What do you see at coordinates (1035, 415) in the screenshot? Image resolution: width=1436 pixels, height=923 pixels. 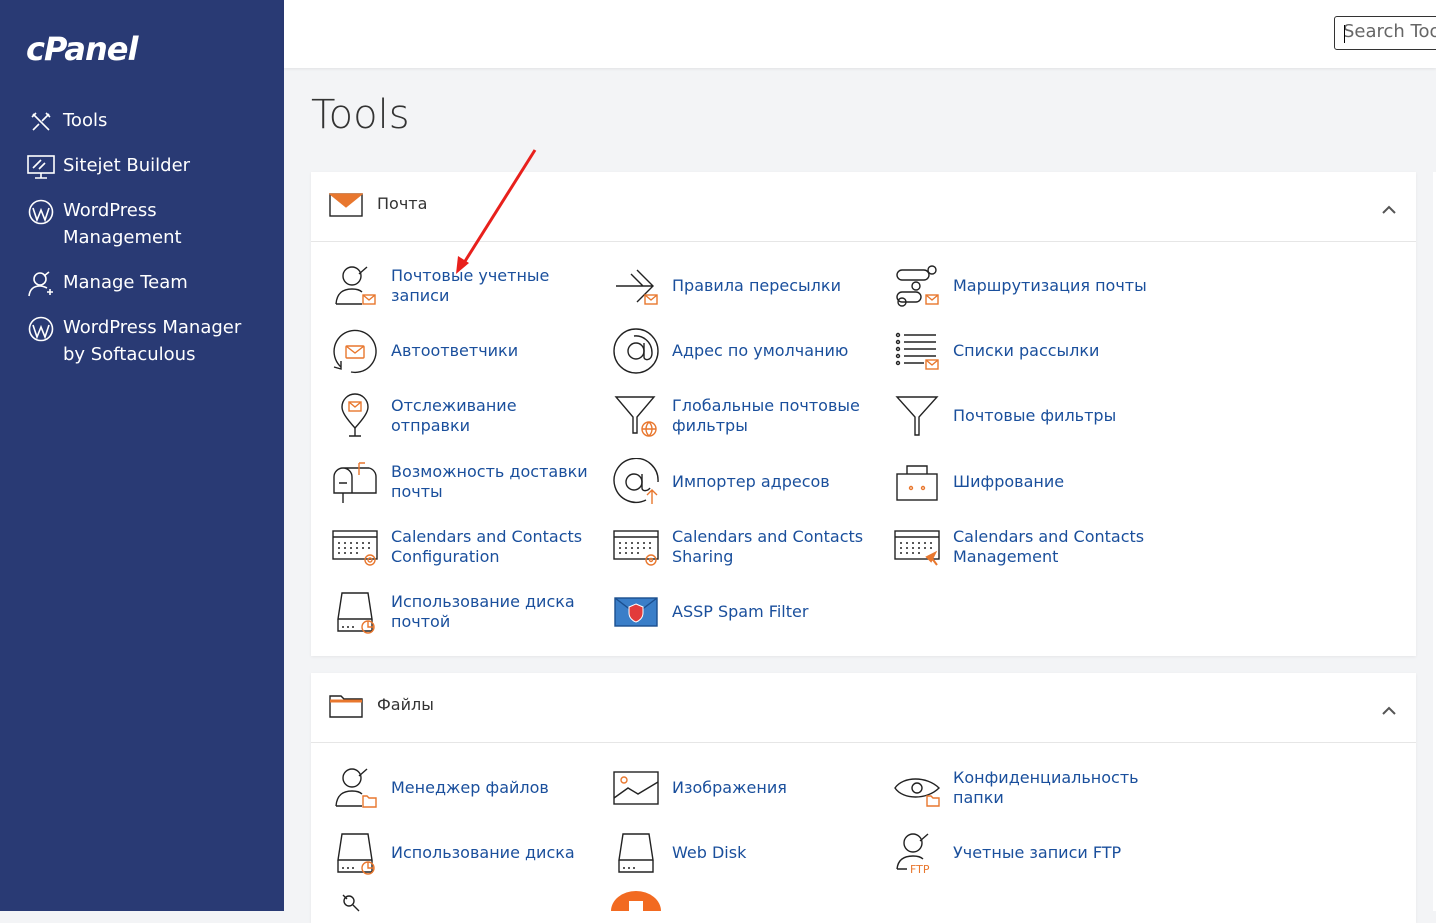 I see `tool-label: Почтовые фильтры` at bounding box center [1035, 415].